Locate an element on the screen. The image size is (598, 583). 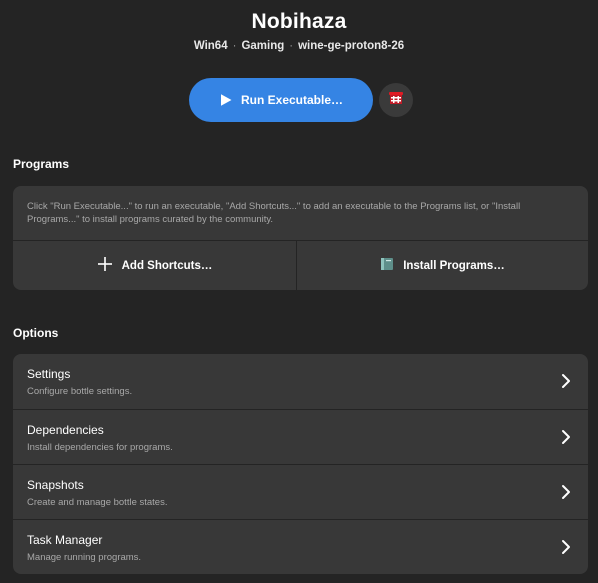
option-subtitle: Configure bottle settings. is located at coordinates (80, 391).